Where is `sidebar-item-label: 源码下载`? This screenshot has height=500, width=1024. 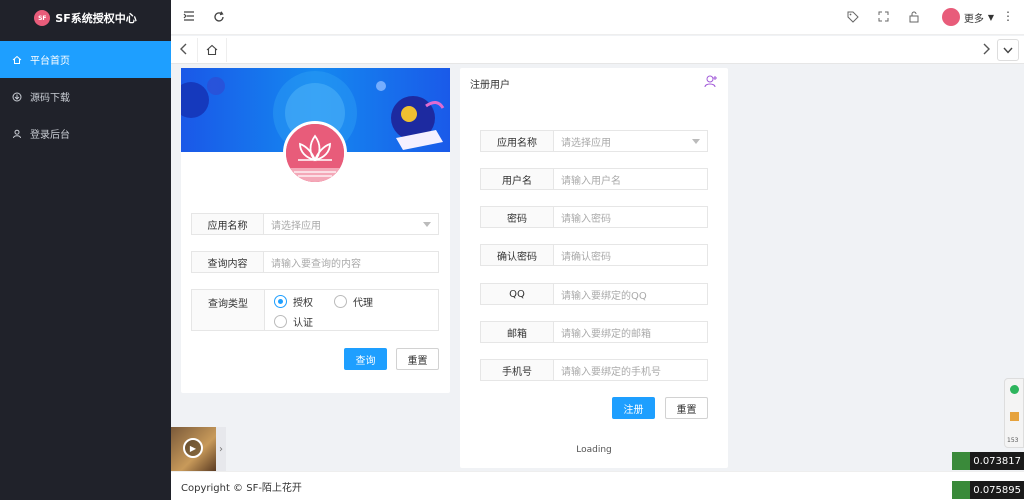 sidebar-item-label: 源码下载 is located at coordinates (50, 98).